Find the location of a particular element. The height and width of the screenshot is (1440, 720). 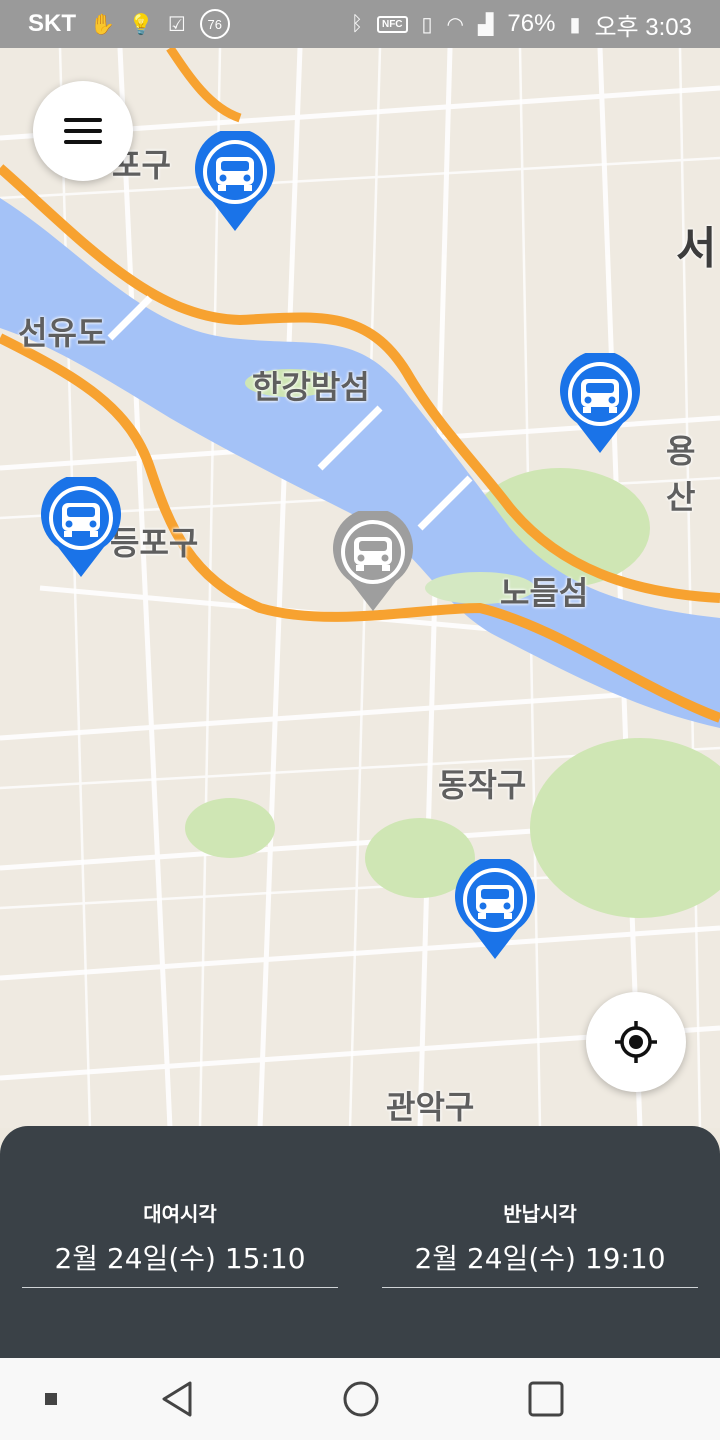

menu-dot-icon is located at coordinates (51, 1399).